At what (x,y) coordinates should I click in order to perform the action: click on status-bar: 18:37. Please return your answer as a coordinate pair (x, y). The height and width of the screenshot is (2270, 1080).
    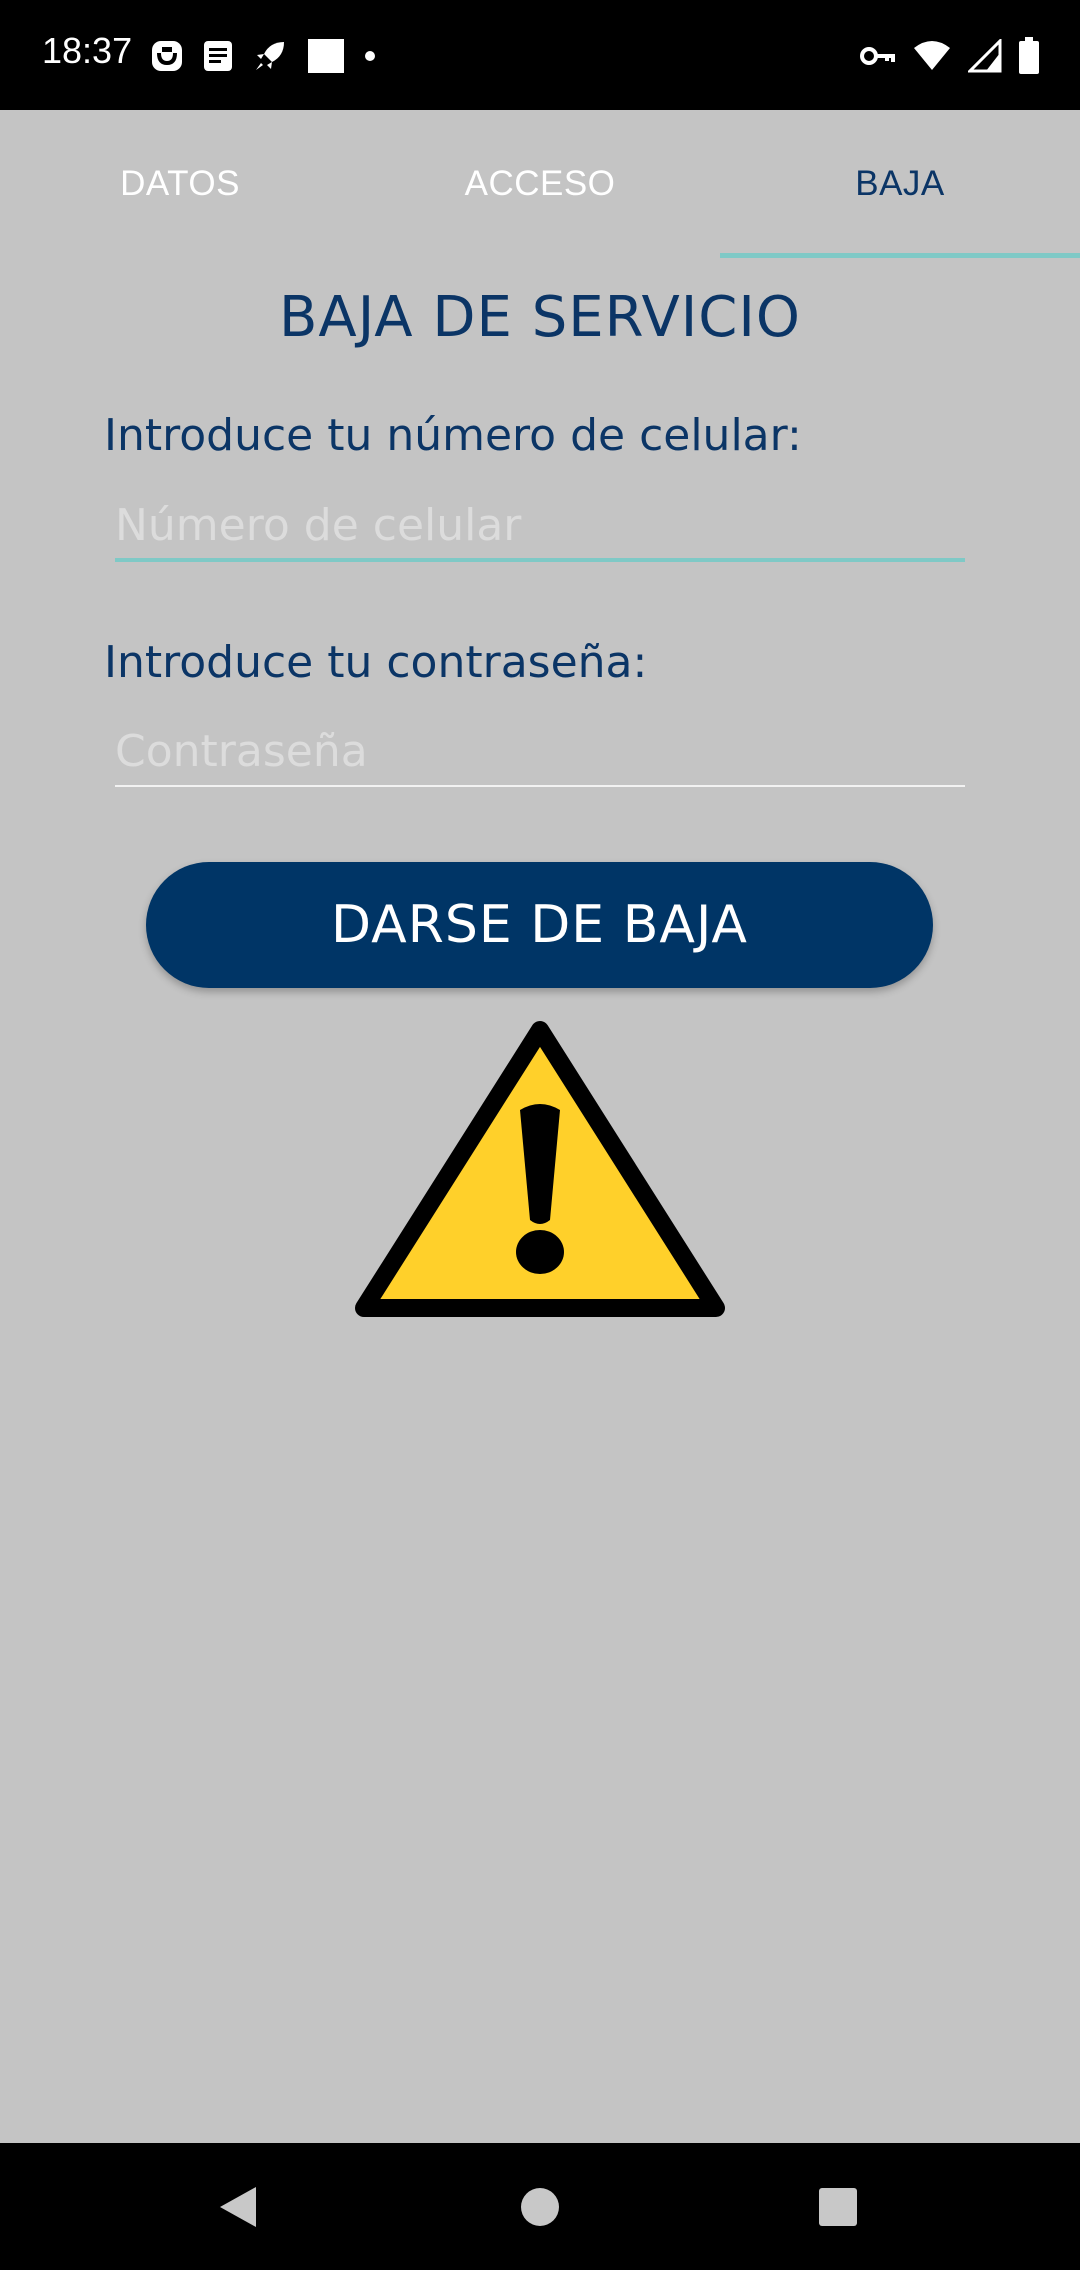
    Looking at the image, I should click on (540, 55).